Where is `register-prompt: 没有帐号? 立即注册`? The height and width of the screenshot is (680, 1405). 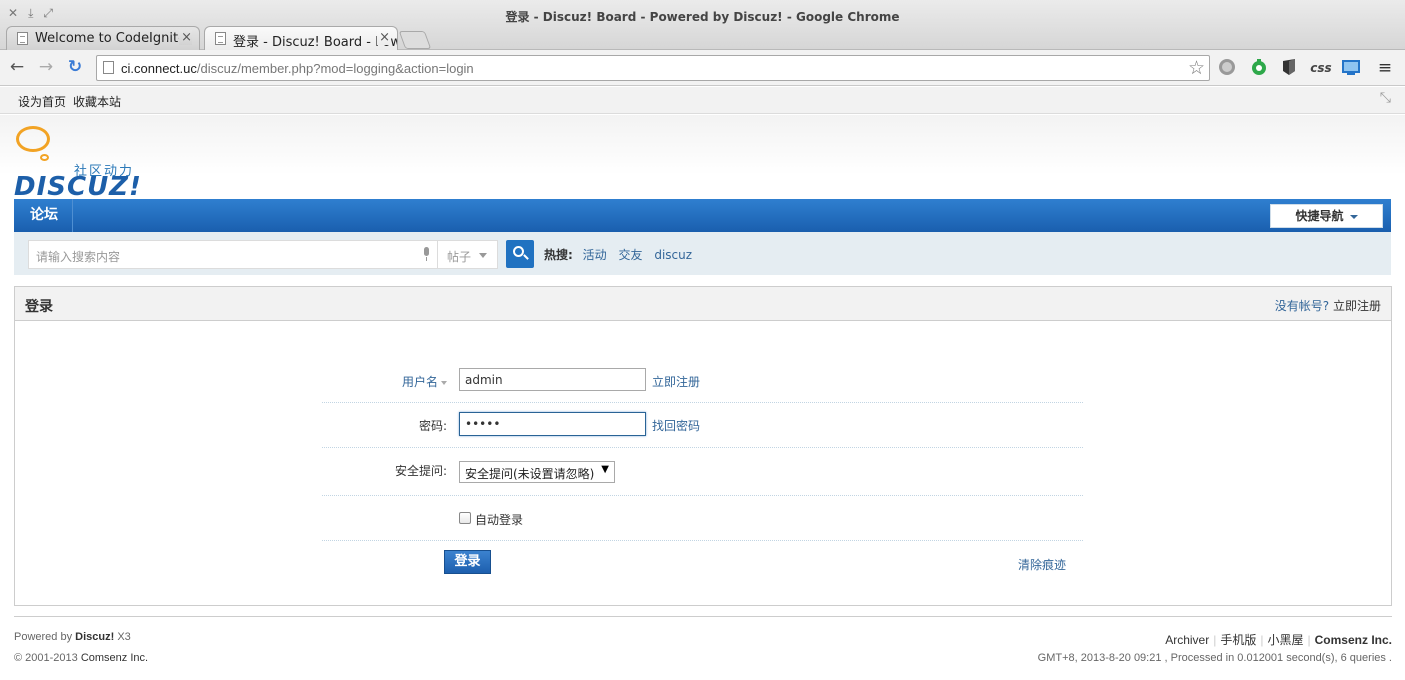 register-prompt: 没有帐号? 立即注册 is located at coordinates (1328, 305).